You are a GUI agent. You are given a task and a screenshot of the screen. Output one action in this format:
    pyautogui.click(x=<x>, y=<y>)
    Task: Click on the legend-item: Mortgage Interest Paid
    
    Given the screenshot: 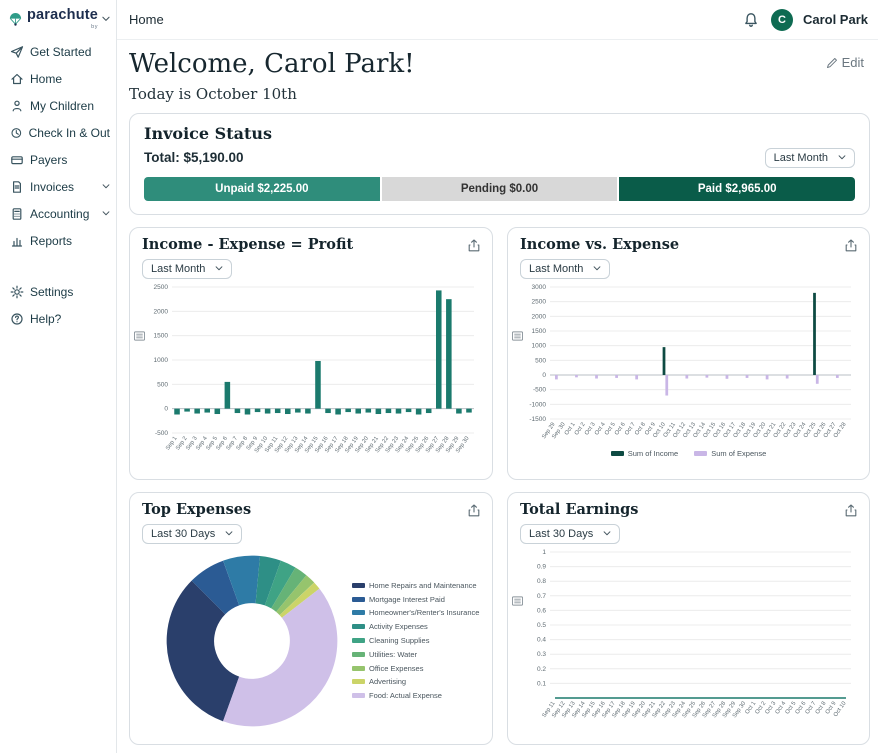 What is the action you would take?
    pyautogui.click(x=415, y=599)
    